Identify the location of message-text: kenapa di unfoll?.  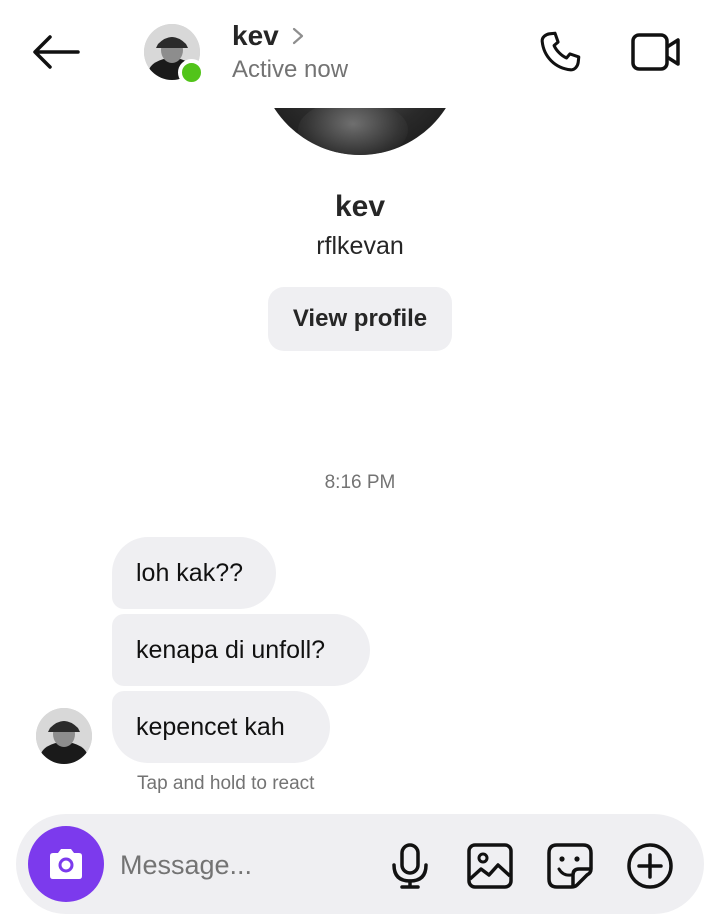
(231, 649).